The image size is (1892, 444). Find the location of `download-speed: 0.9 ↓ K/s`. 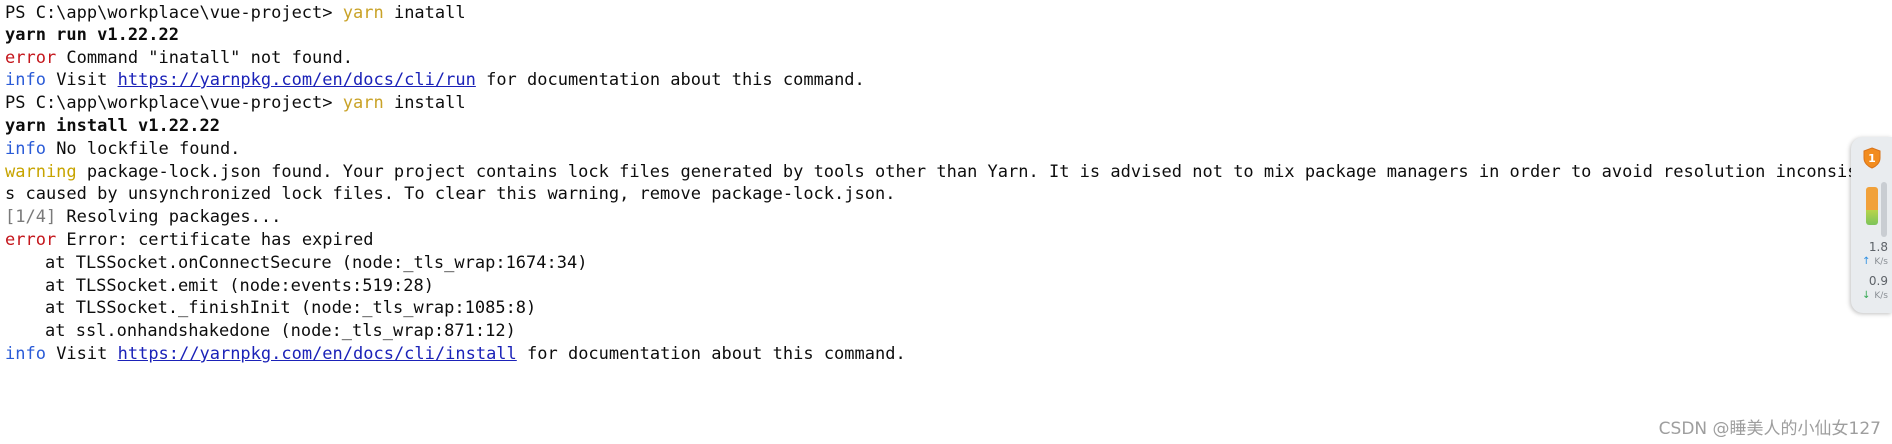

download-speed: 0.9 ↓ K/s is located at coordinates (1869, 289).